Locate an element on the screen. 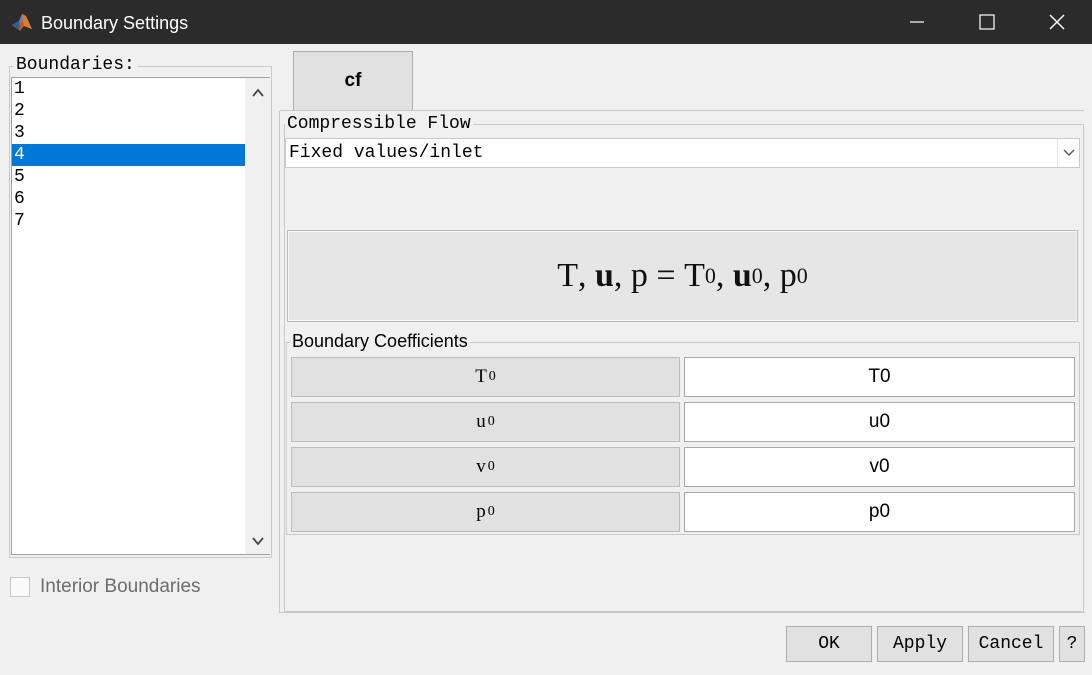 The height and width of the screenshot is (675, 1092). list-item: 2 is located at coordinates (128, 111).